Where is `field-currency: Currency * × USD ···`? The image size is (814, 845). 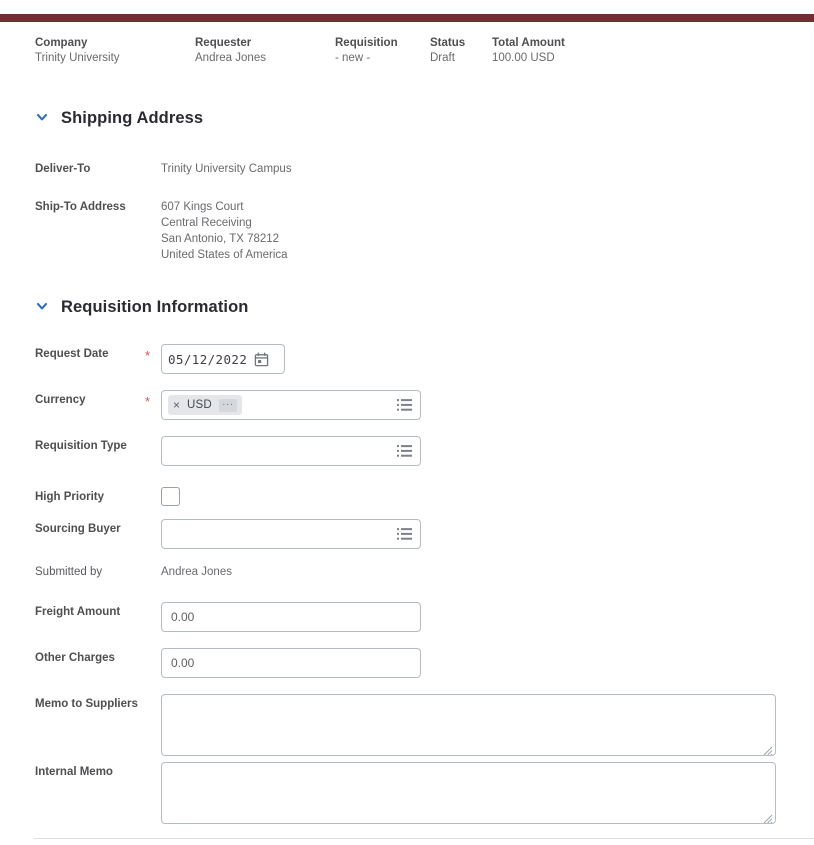 field-currency: Currency * × USD ··· is located at coordinates (228, 405).